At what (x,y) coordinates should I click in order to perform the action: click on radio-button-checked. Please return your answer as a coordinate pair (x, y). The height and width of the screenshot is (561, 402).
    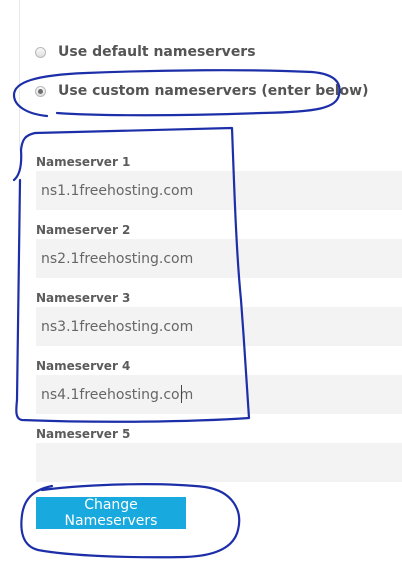
    Looking at the image, I should click on (40, 91).